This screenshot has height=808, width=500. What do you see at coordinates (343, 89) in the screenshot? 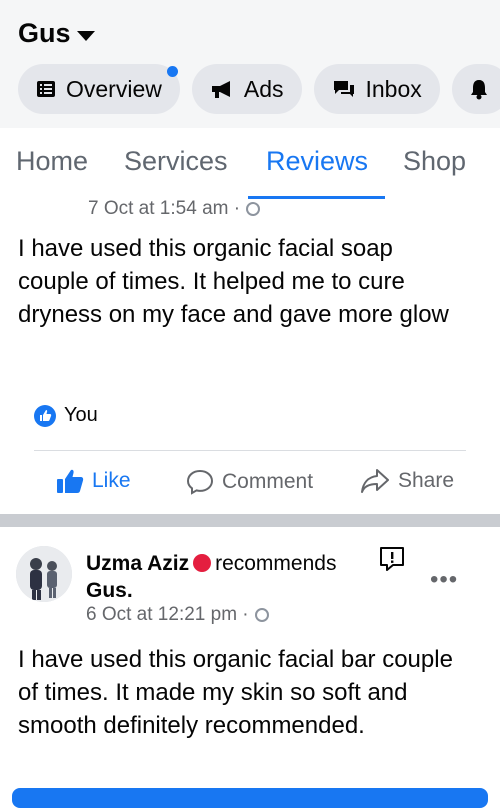
I see `chat-icon` at bounding box center [343, 89].